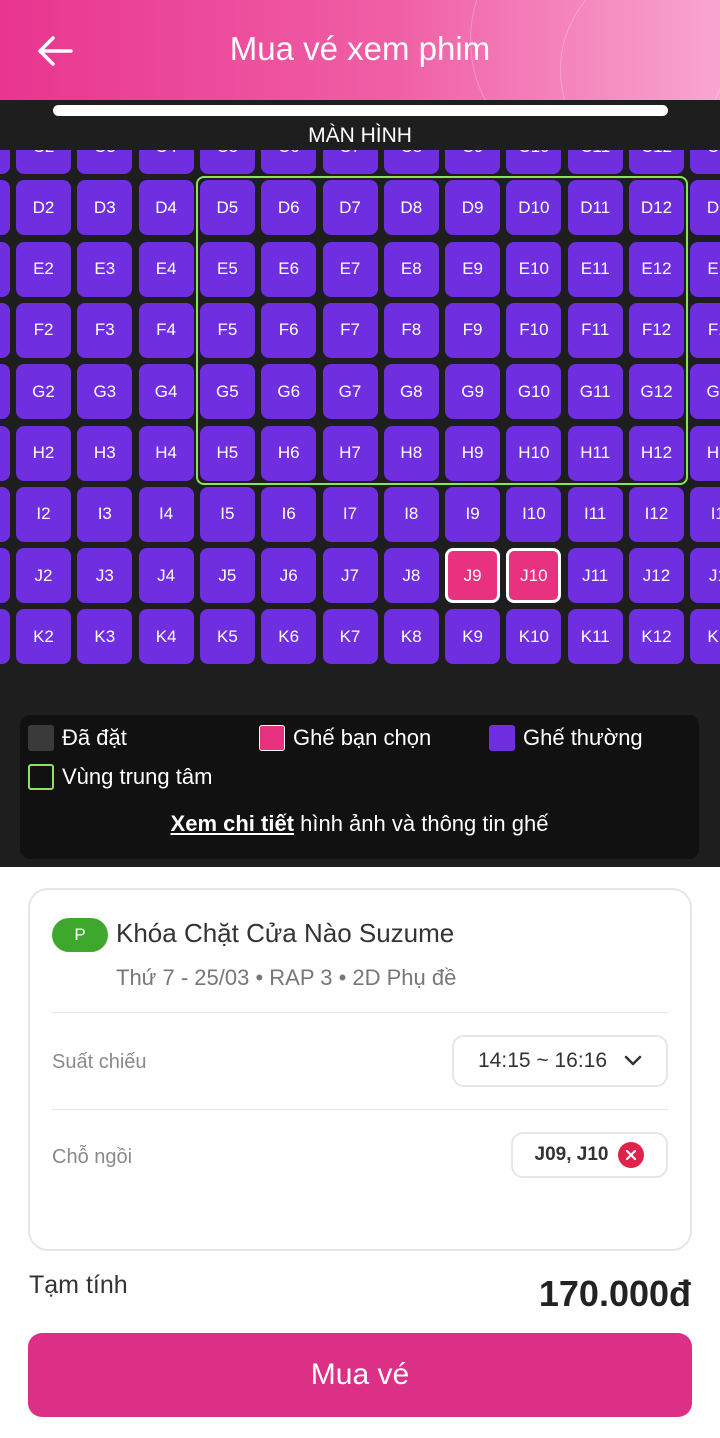 The width and height of the screenshot is (720, 1438). I want to click on seat-i7: I7, so click(350, 514).